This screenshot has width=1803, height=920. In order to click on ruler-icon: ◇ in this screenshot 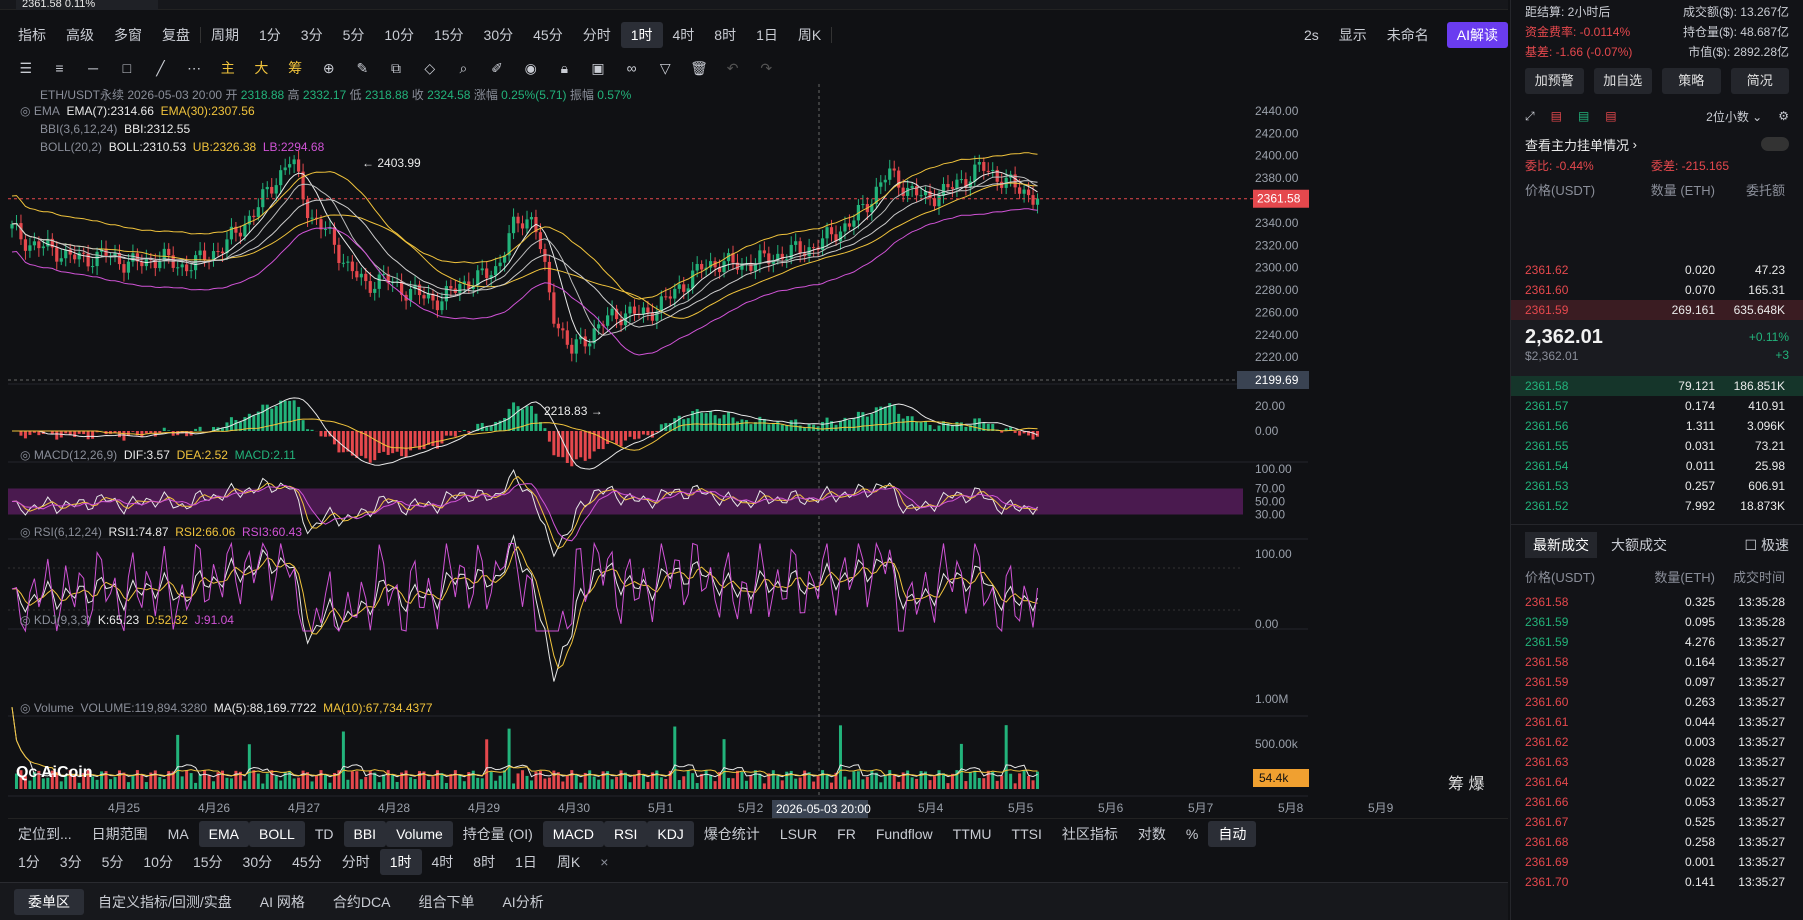, I will do `click(430, 68)`.